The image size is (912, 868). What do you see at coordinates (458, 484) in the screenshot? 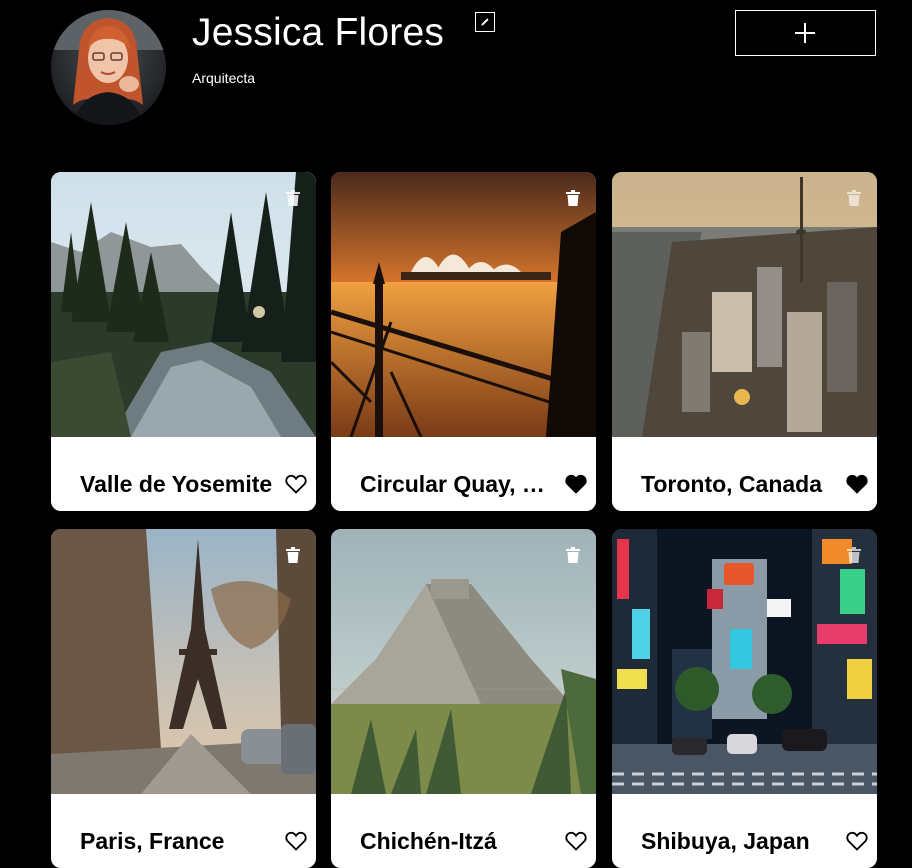
I see `card-title: Circular Quay, Sydney` at bounding box center [458, 484].